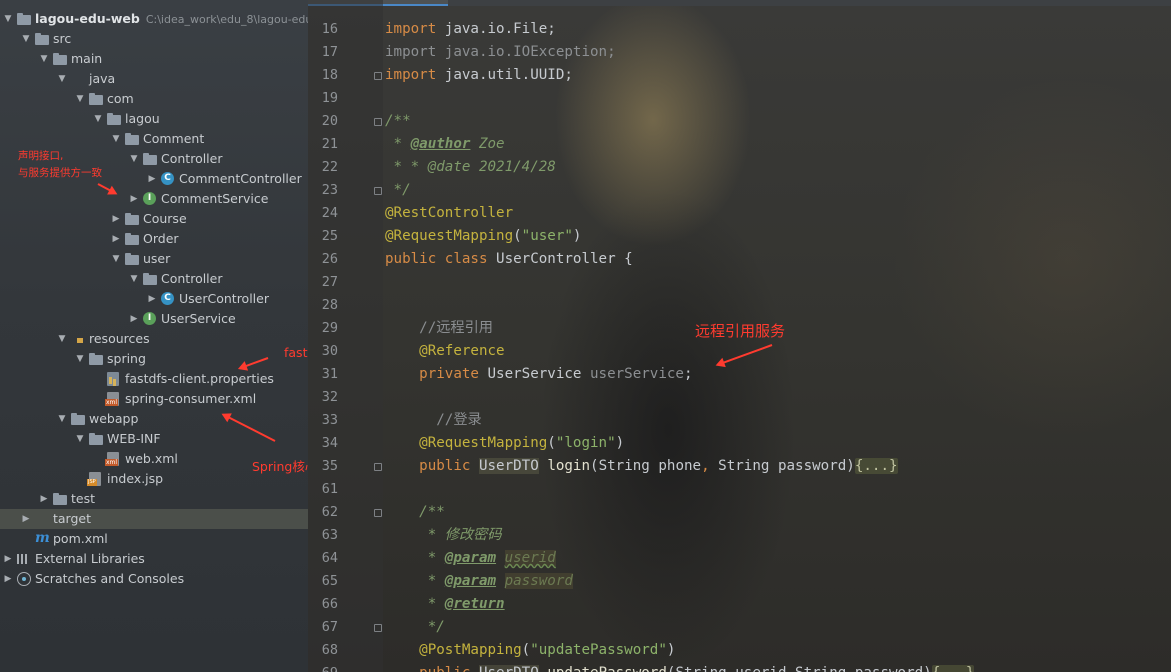 This screenshot has width=1171, height=672. I want to click on tree-node-pom-xml: m pom.xml, so click(154, 539).